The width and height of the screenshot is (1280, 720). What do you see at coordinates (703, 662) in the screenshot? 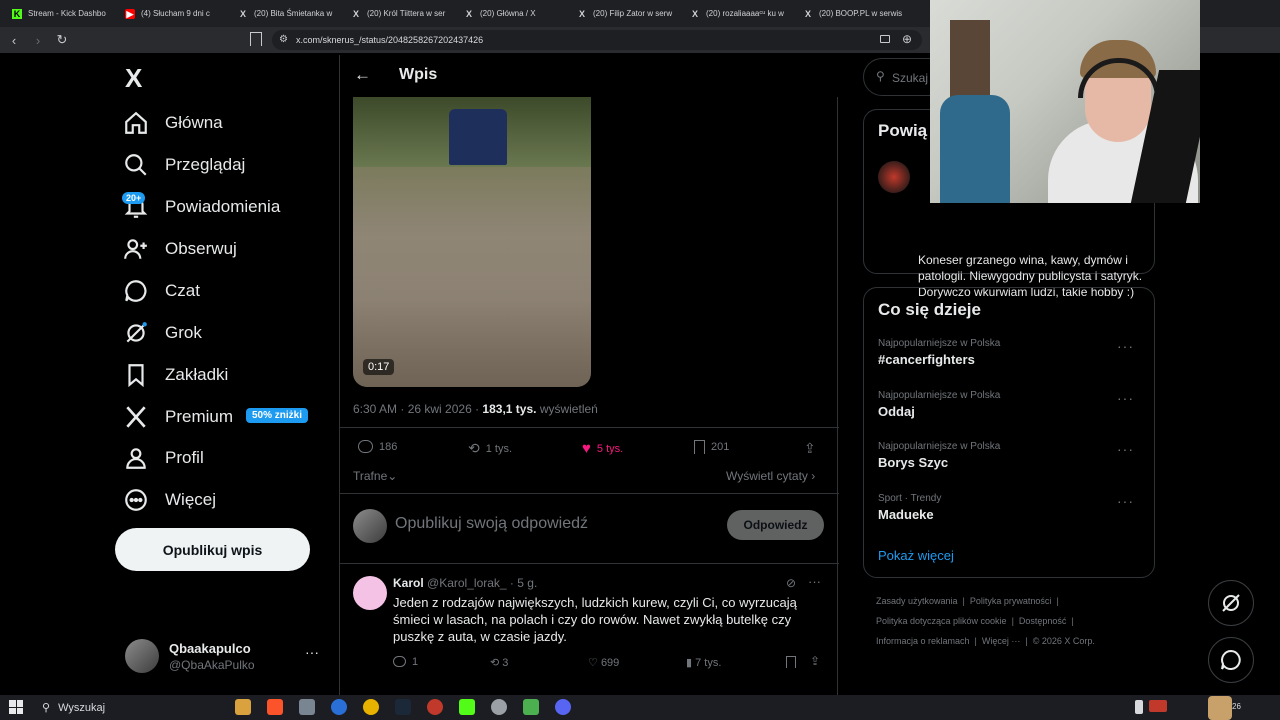
I see `reply-views-action: ▮ 7 tys.` at bounding box center [703, 662].